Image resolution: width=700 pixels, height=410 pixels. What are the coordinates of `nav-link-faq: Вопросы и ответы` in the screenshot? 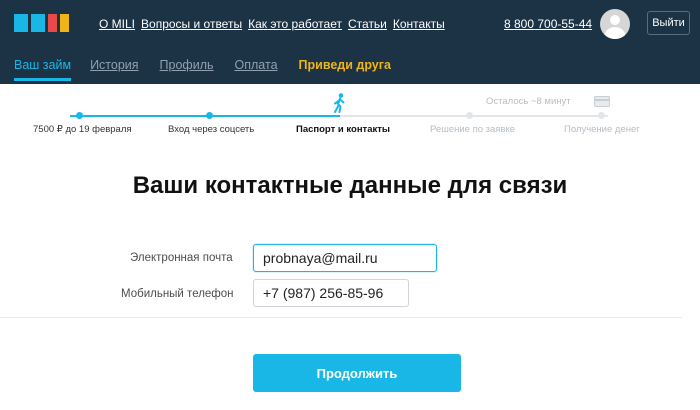 It's located at (191, 24).